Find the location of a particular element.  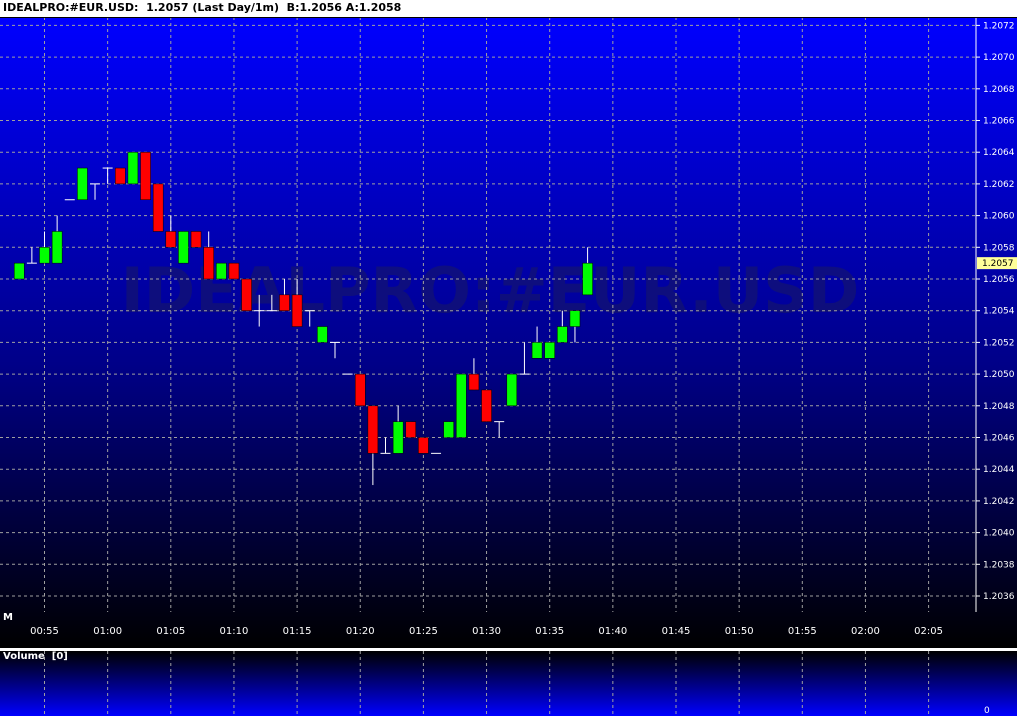

x-tick-label: 01:15 is located at coordinates (297, 631).